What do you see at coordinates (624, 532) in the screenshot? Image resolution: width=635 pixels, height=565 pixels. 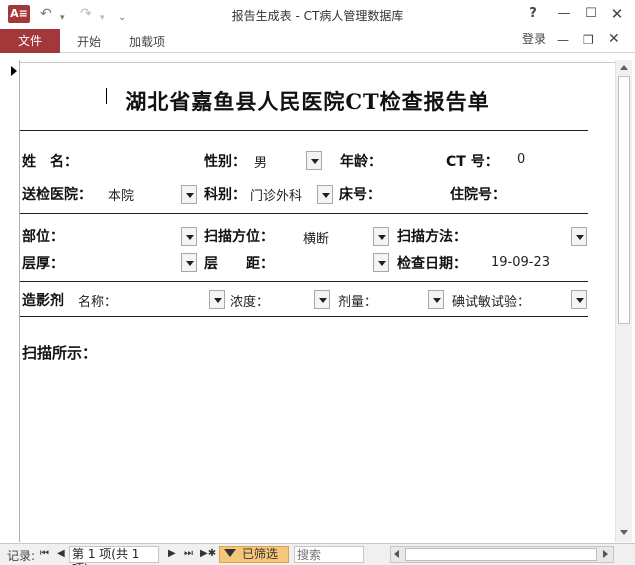 I see `scroll-down-icon` at bounding box center [624, 532].